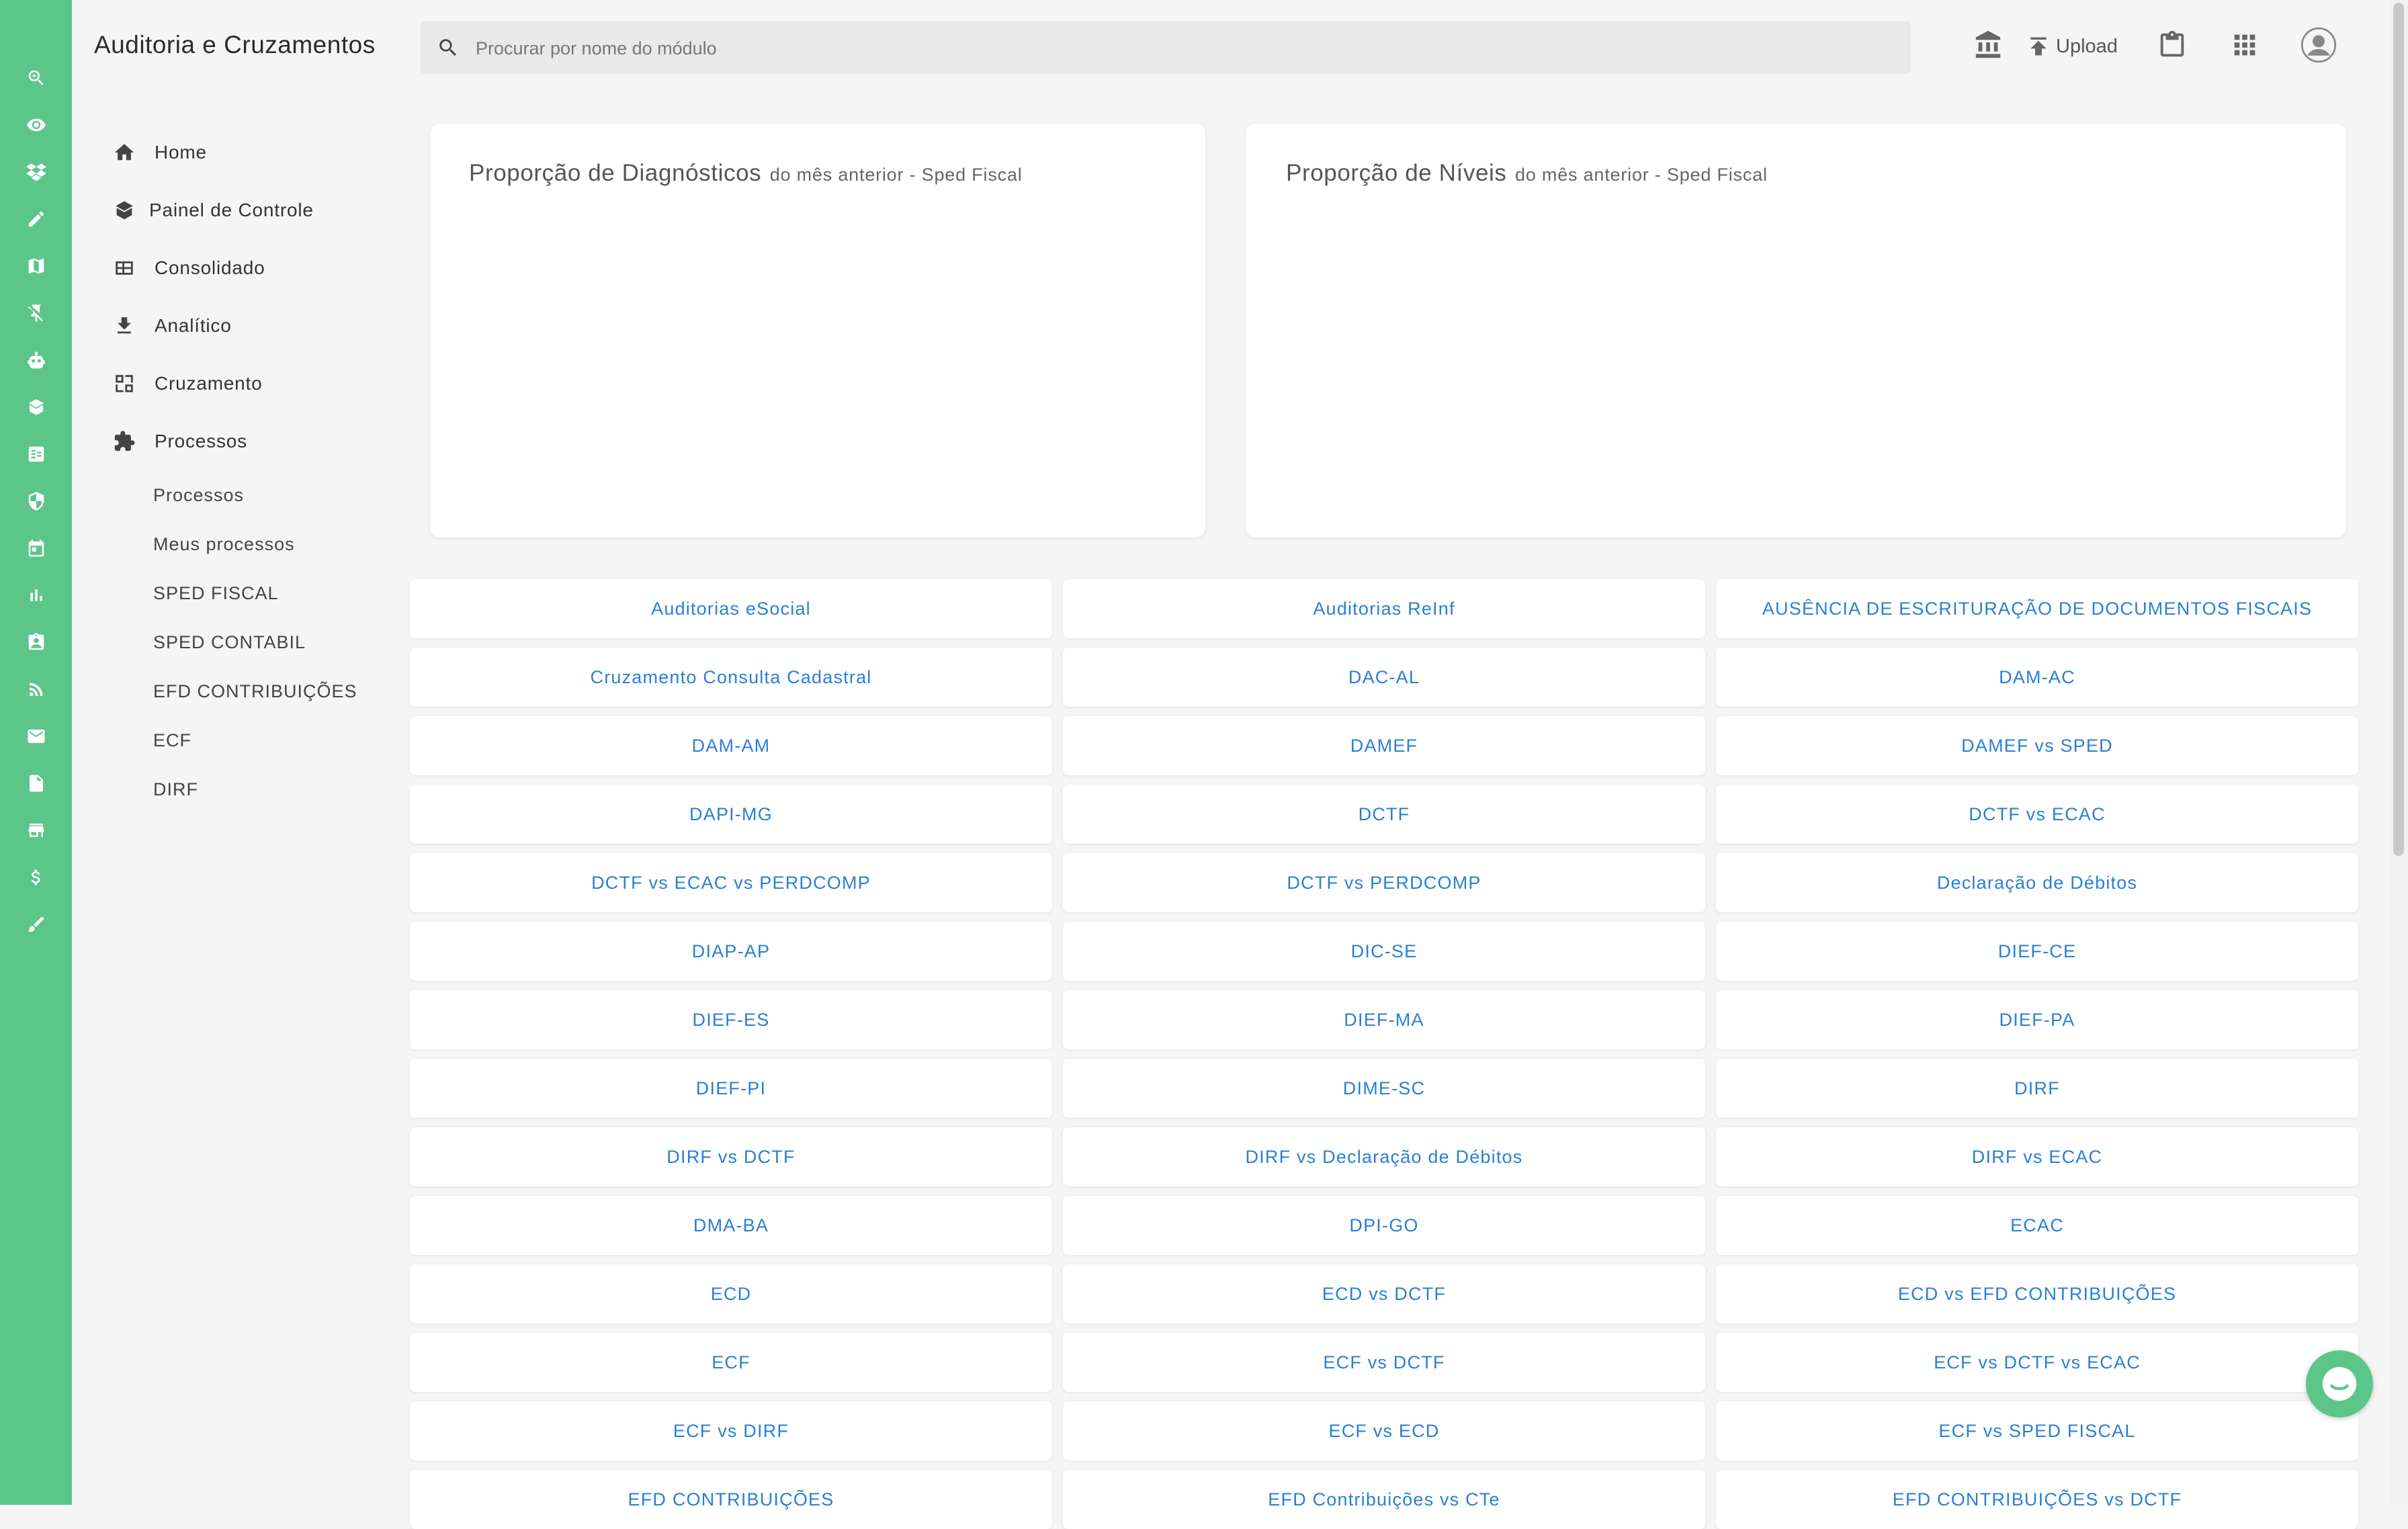 This screenshot has height=1529, width=2408. I want to click on upload-icon, so click(2038, 46).